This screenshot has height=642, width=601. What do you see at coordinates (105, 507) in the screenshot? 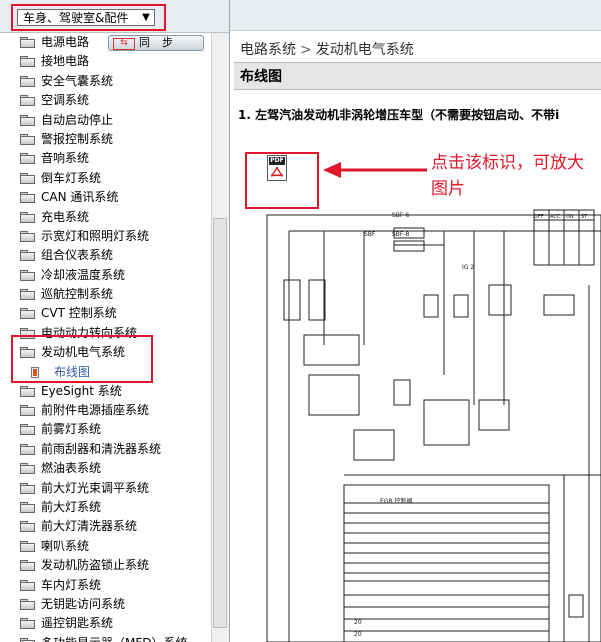
I see `tree-item: 前大灯系统` at bounding box center [105, 507].